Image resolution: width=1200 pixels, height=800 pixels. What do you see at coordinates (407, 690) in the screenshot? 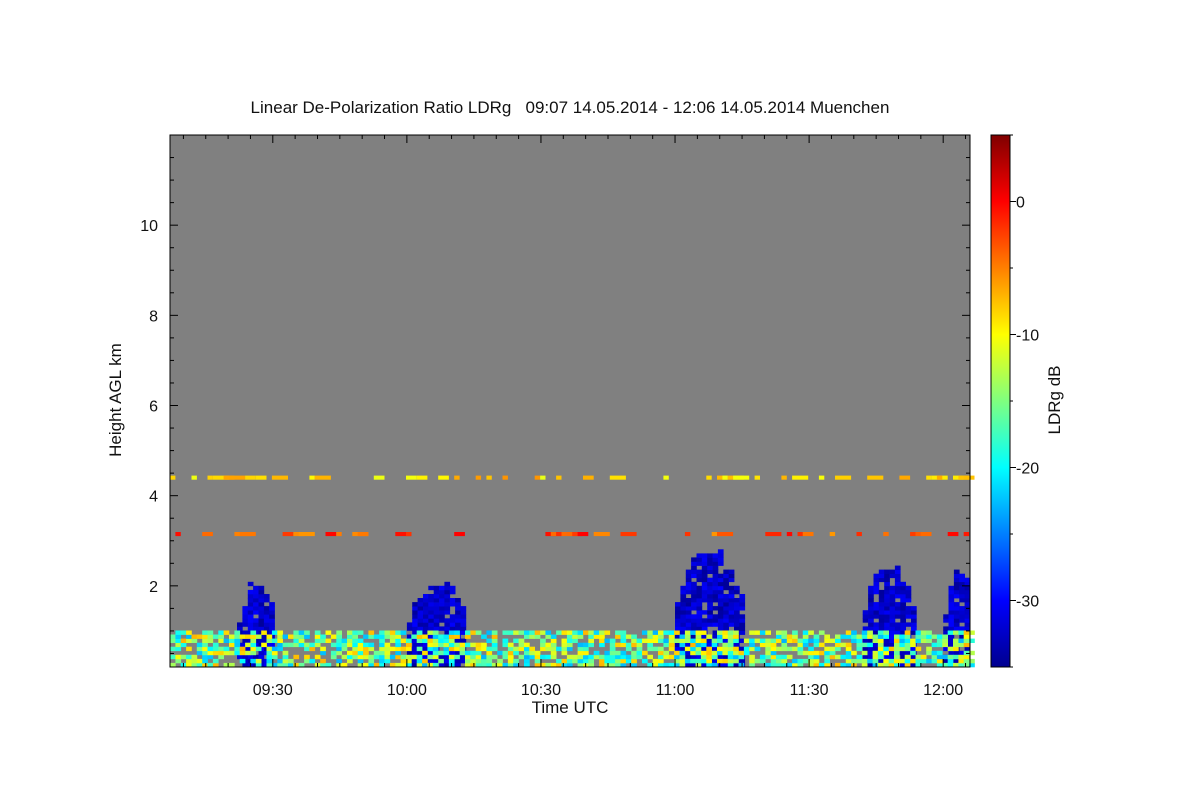
I see `x-tick-label: 10:00` at bounding box center [407, 690].